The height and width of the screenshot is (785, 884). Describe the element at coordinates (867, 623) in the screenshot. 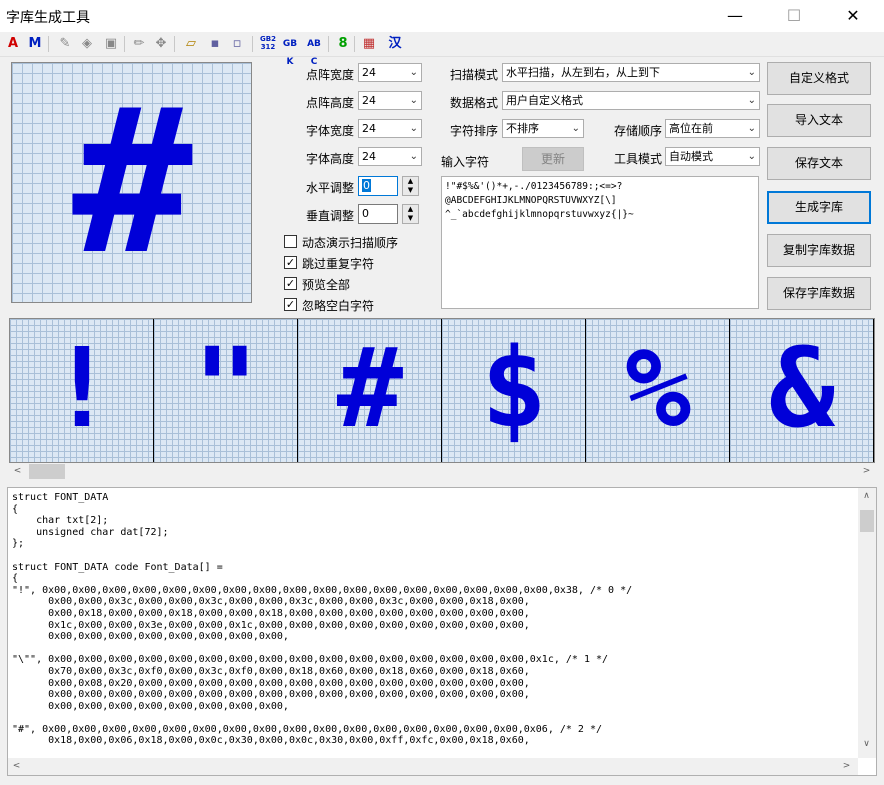

I see `code-vscrollbar: ∧ ∨` at that location.